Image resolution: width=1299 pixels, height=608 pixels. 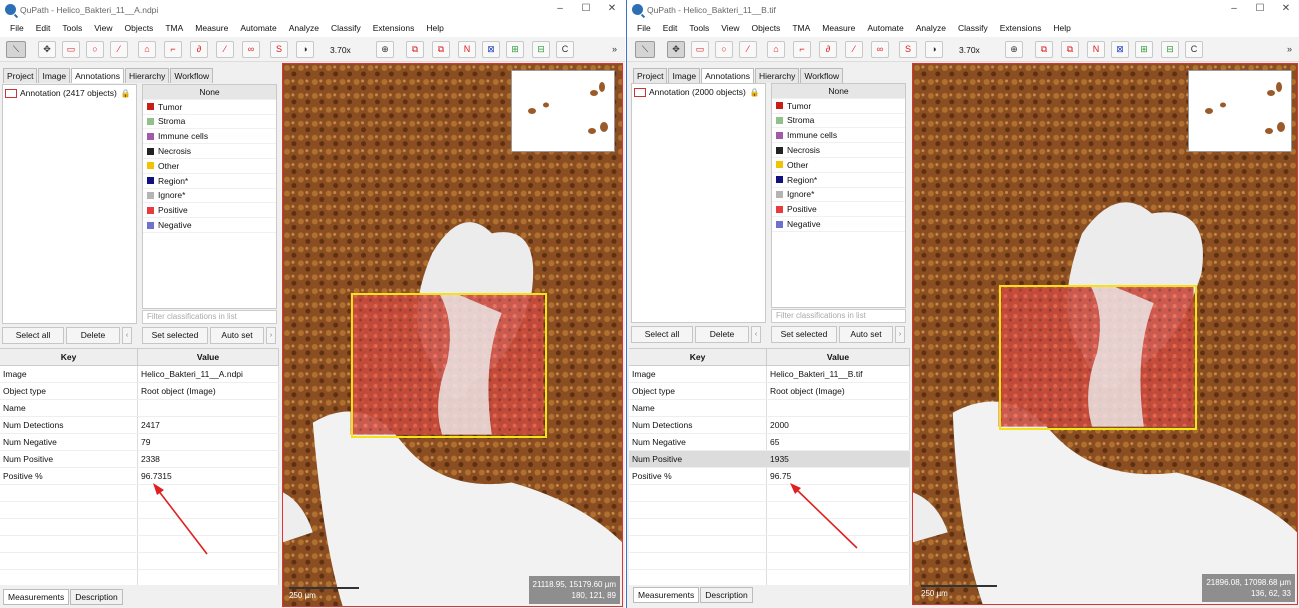 I want to click on menu-classify: Classify, so click(x=973, y=28).